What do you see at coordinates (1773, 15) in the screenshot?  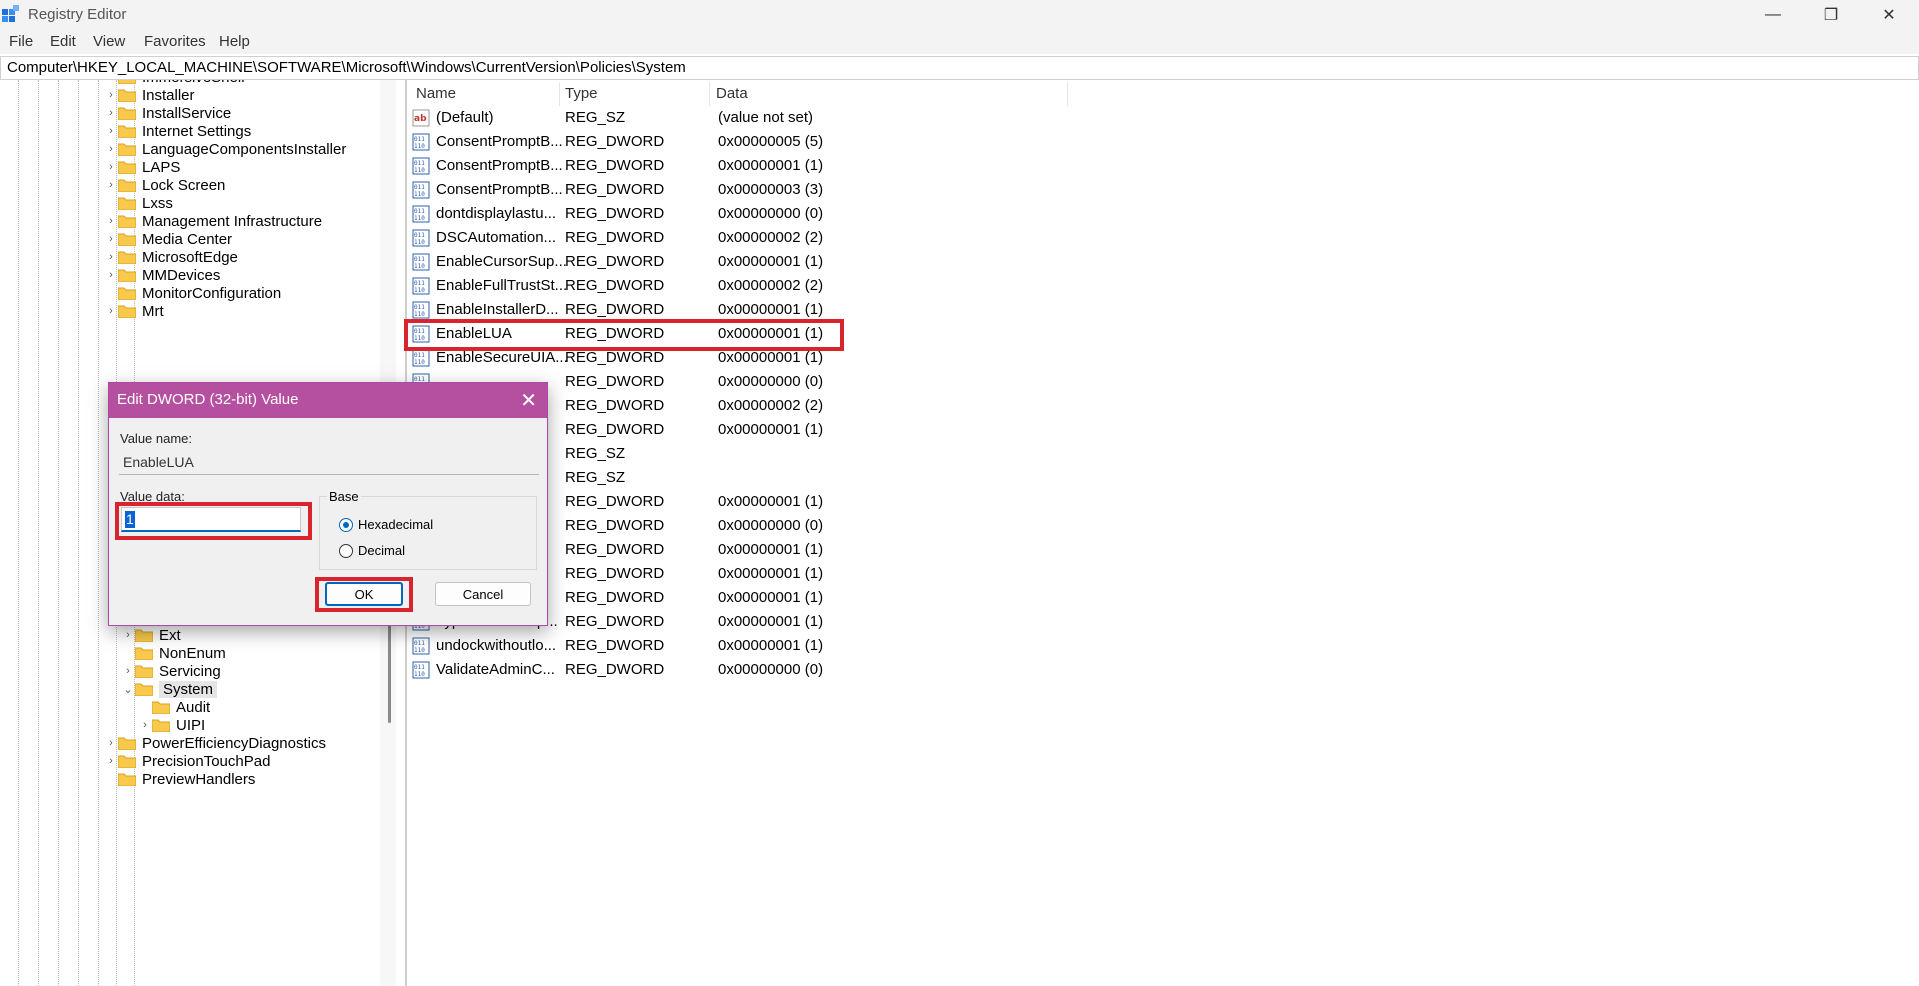 I see `minimize-button: —` at bounding box center [1773, 15].